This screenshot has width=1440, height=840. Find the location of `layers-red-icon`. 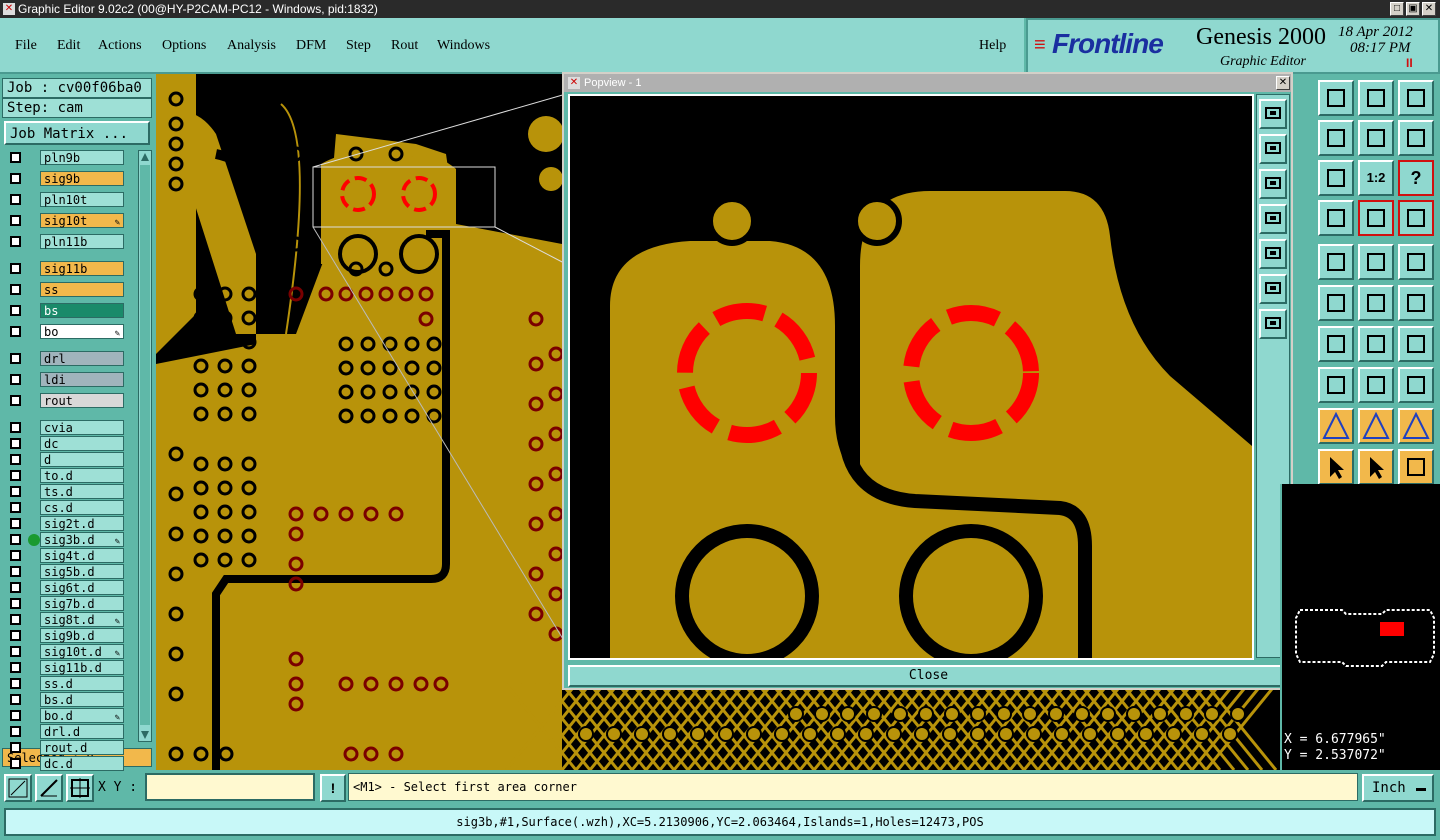

layers-red-icon is located at coordinates (1376, 218).